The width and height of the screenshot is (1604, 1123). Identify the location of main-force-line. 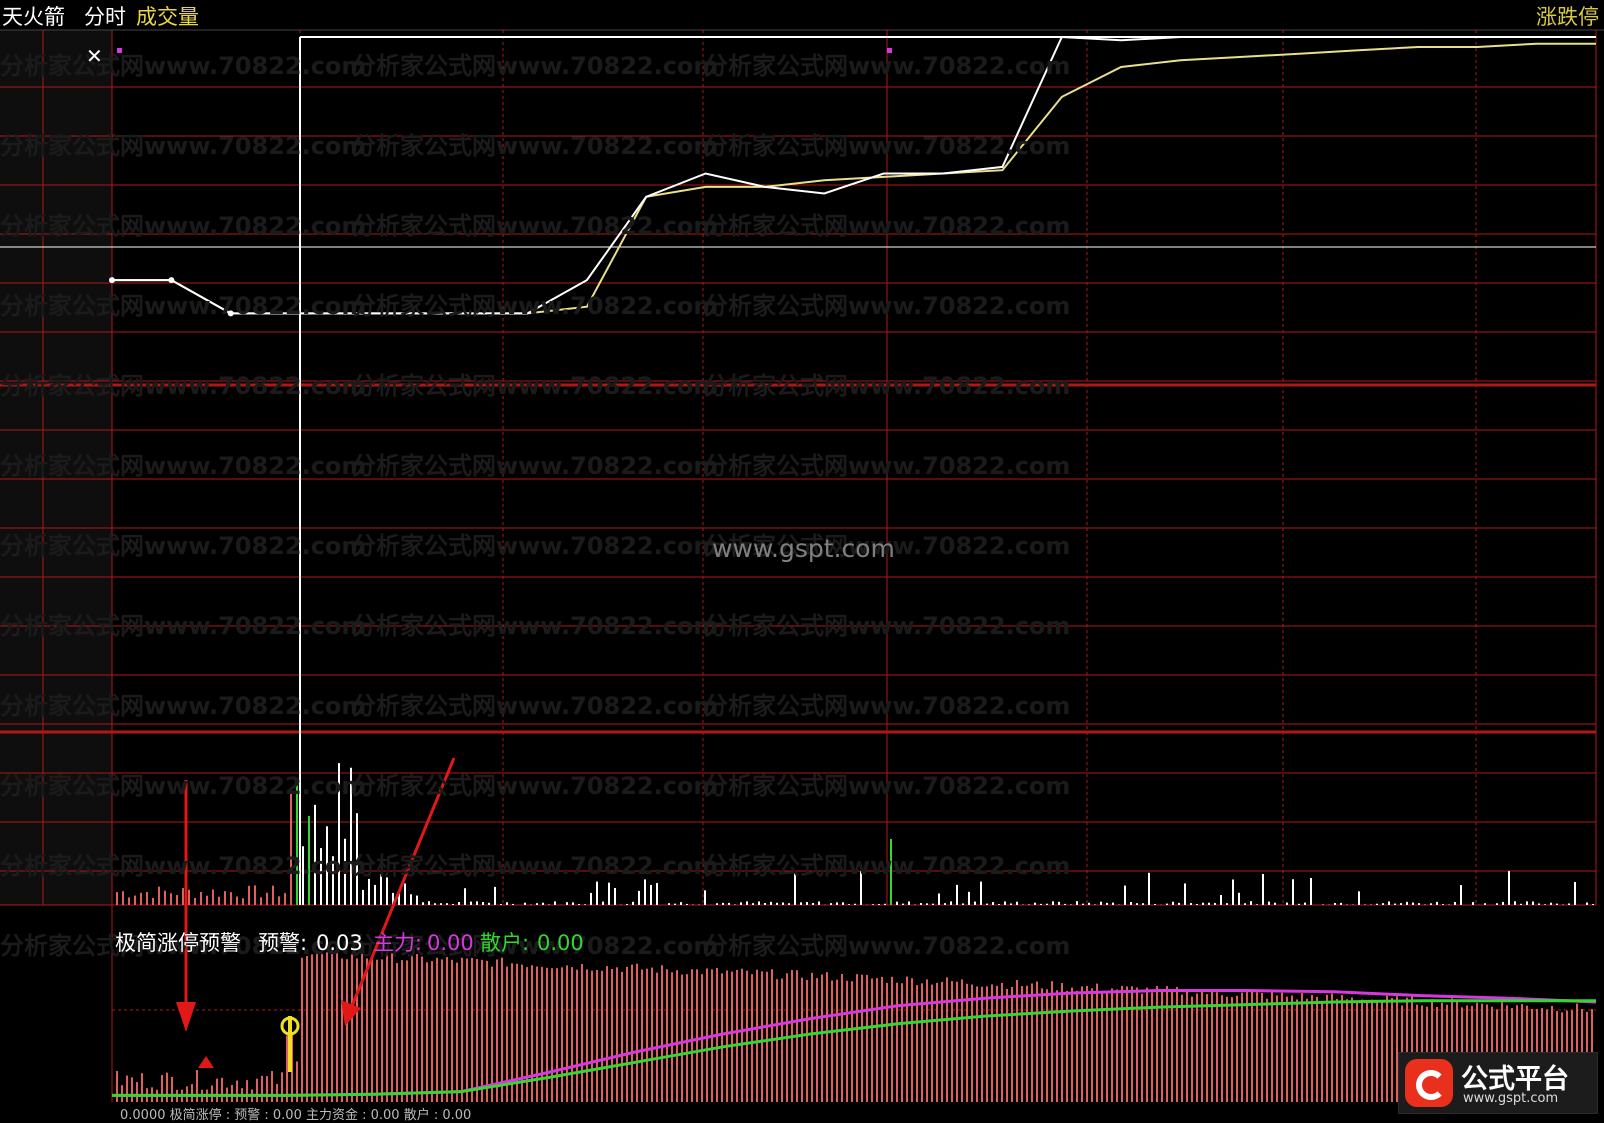
(854, 1043).